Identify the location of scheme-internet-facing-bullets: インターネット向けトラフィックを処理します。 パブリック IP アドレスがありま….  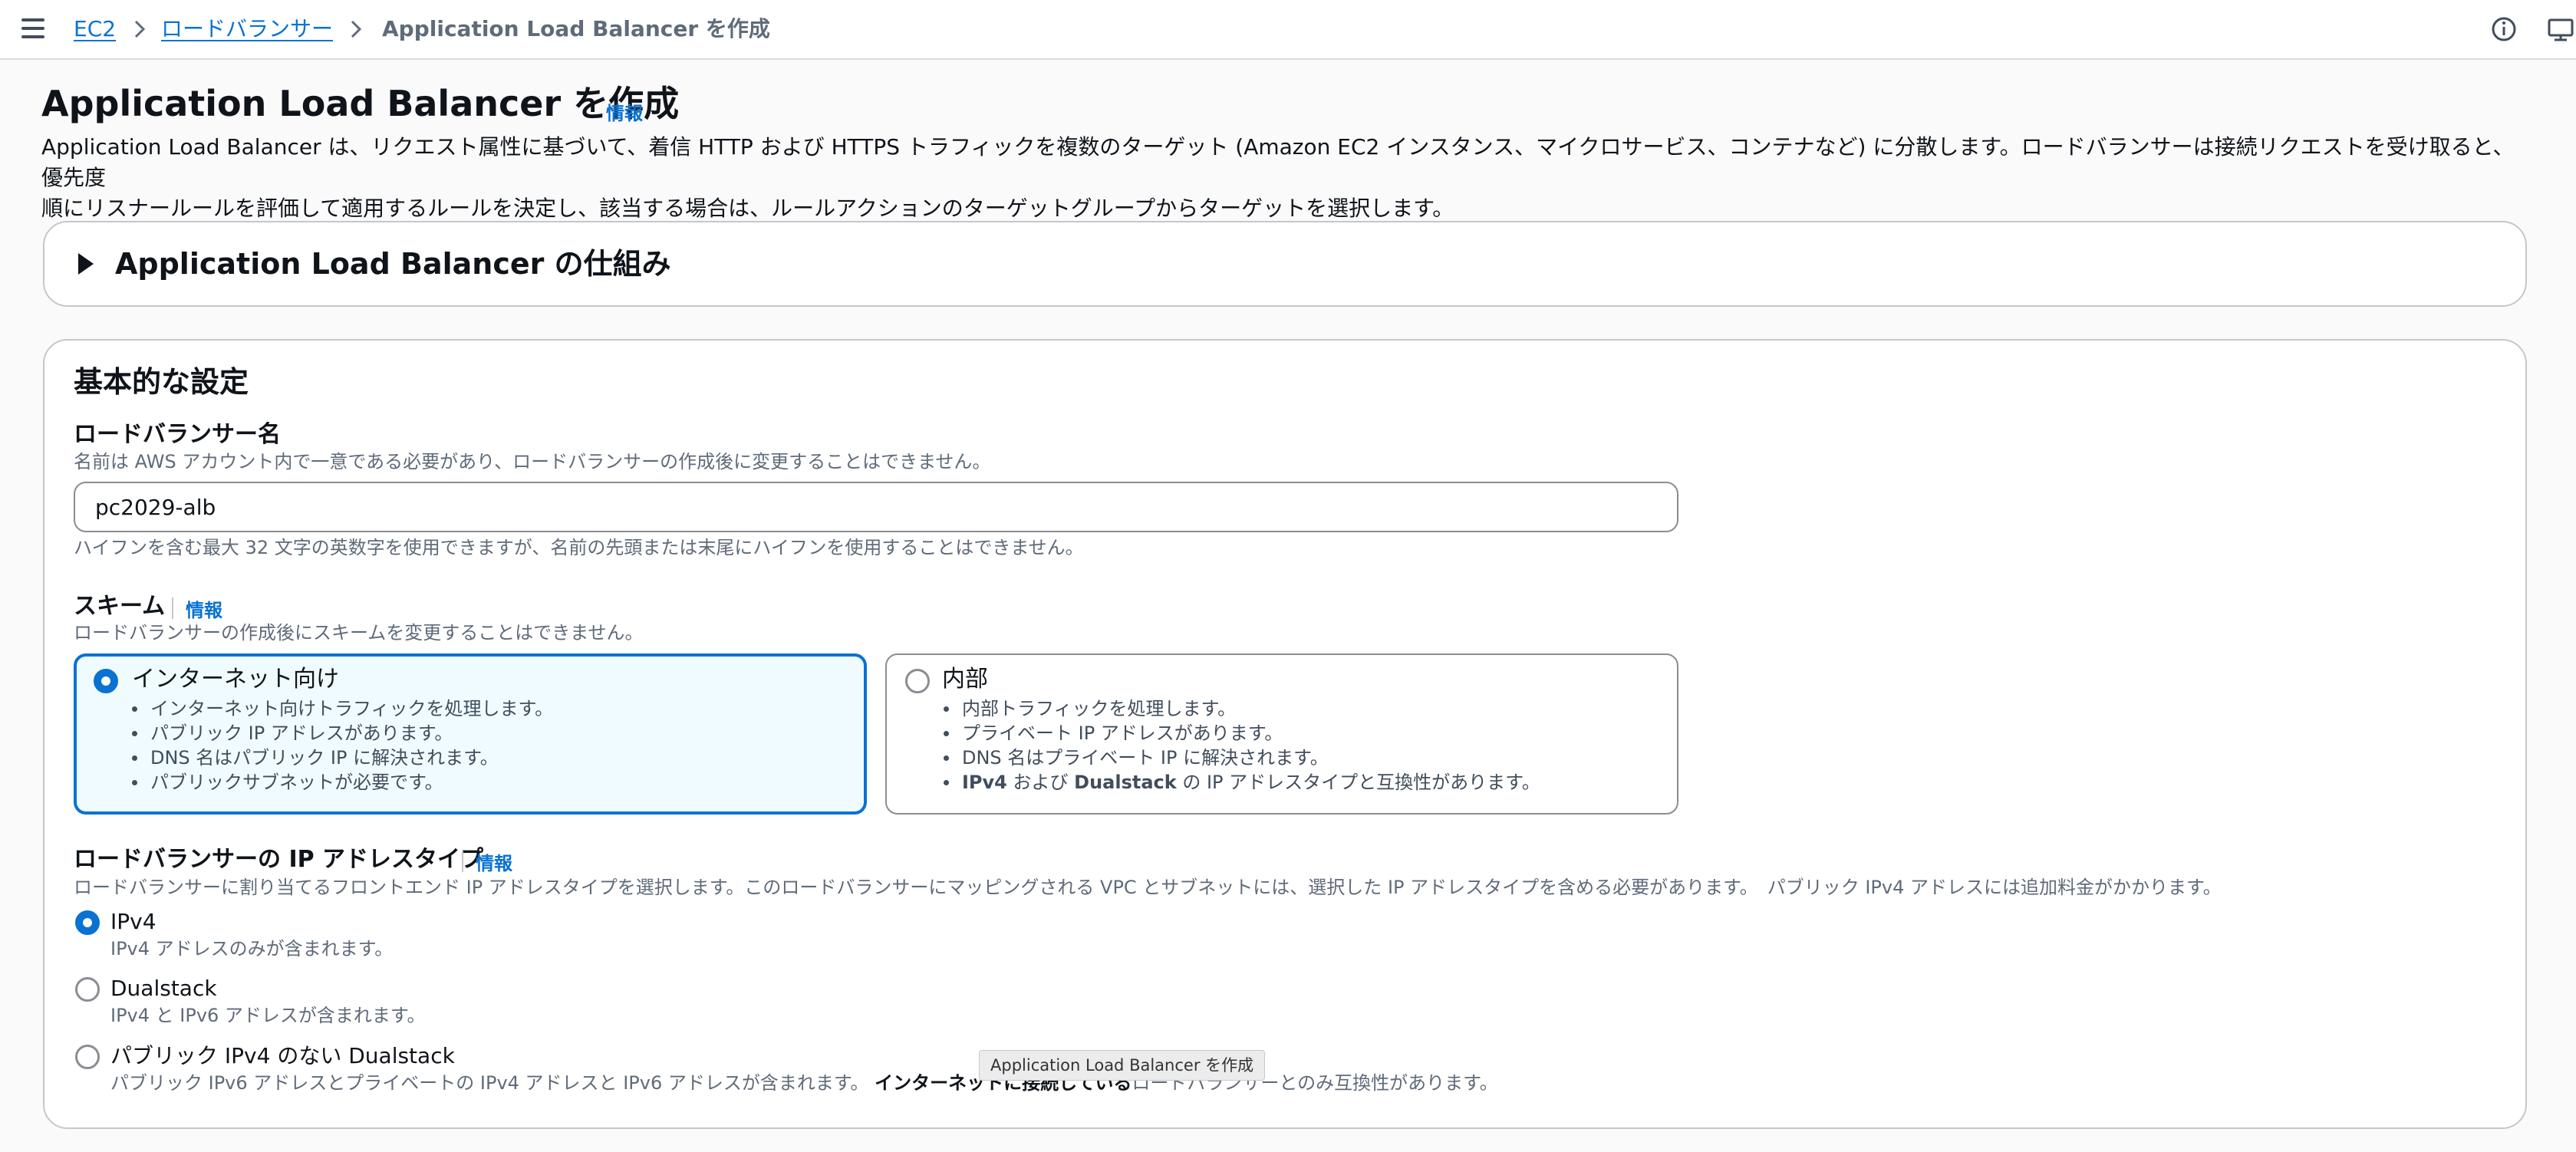
(339, 745).